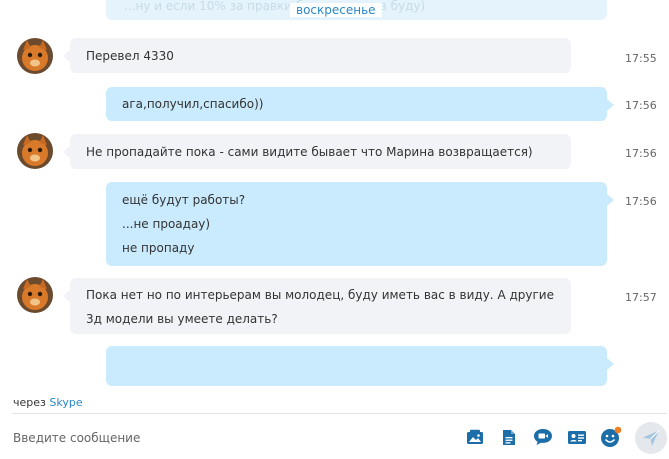 The image size is (669, 459). What do you see at coordinates (158, 248) in the screenshot?
I see `message-text: не пропаду` at bounding box center [158, 248].